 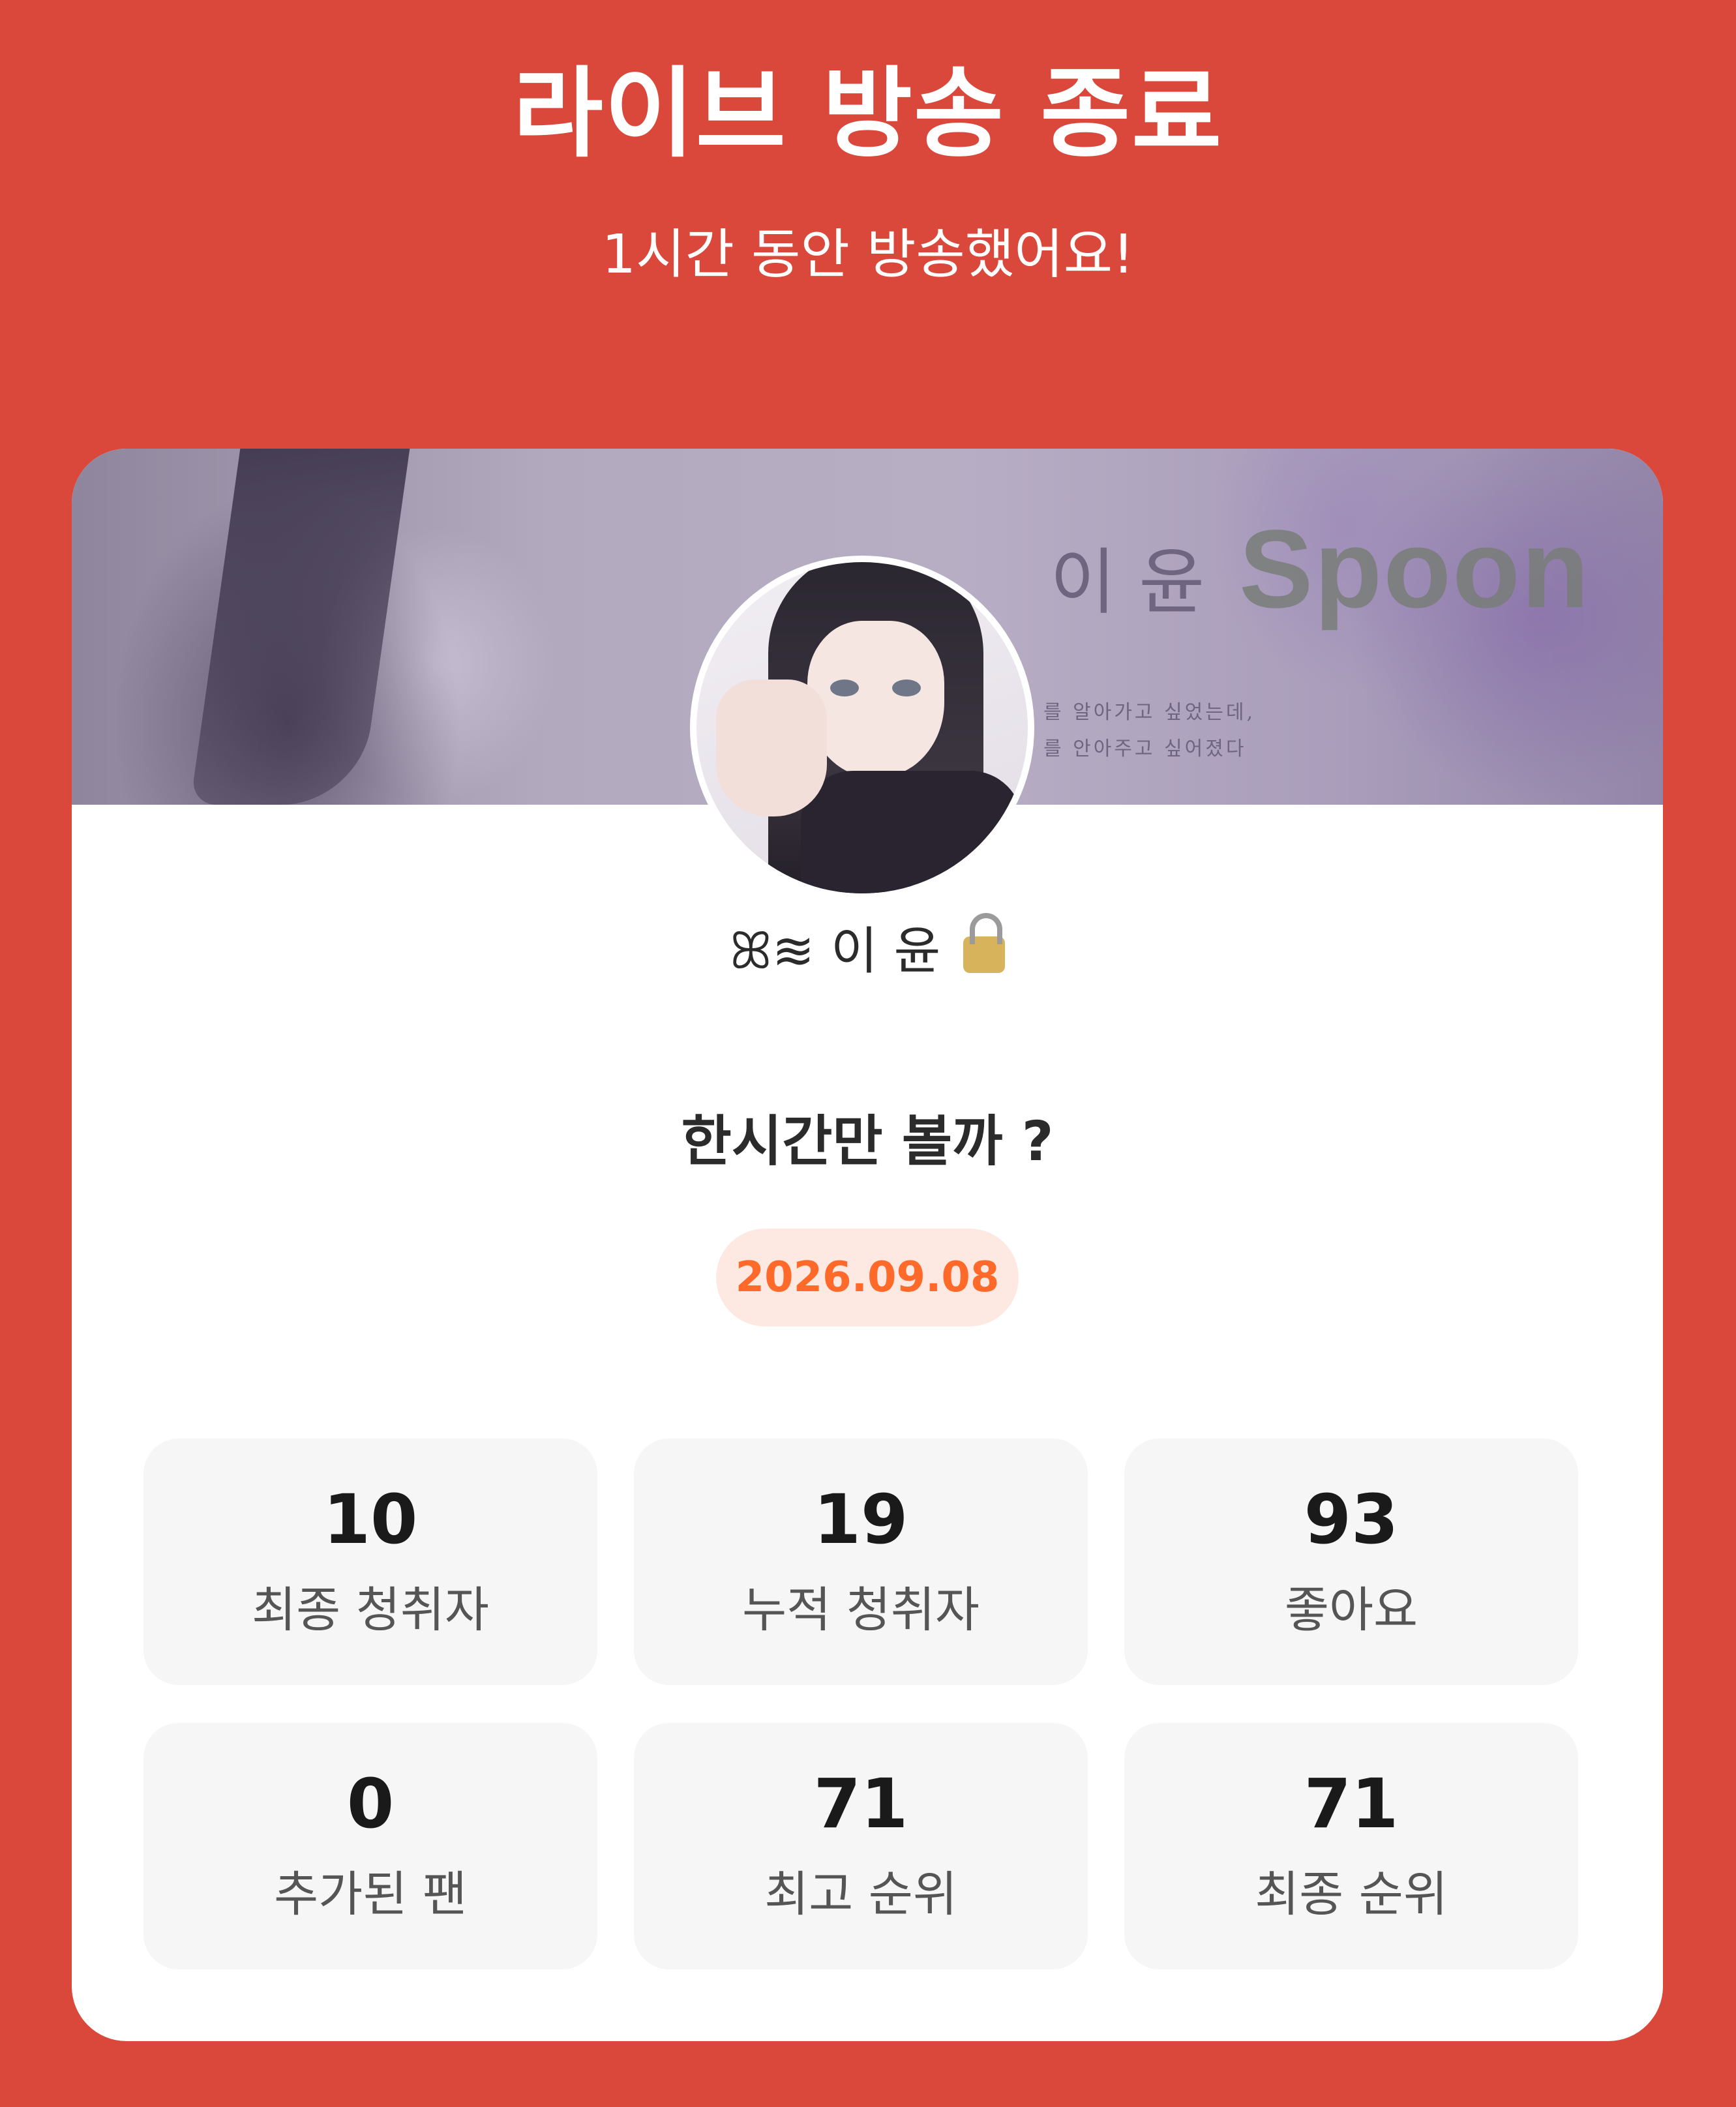 I want to click on avatar-hand, so click(x=771, y=748).